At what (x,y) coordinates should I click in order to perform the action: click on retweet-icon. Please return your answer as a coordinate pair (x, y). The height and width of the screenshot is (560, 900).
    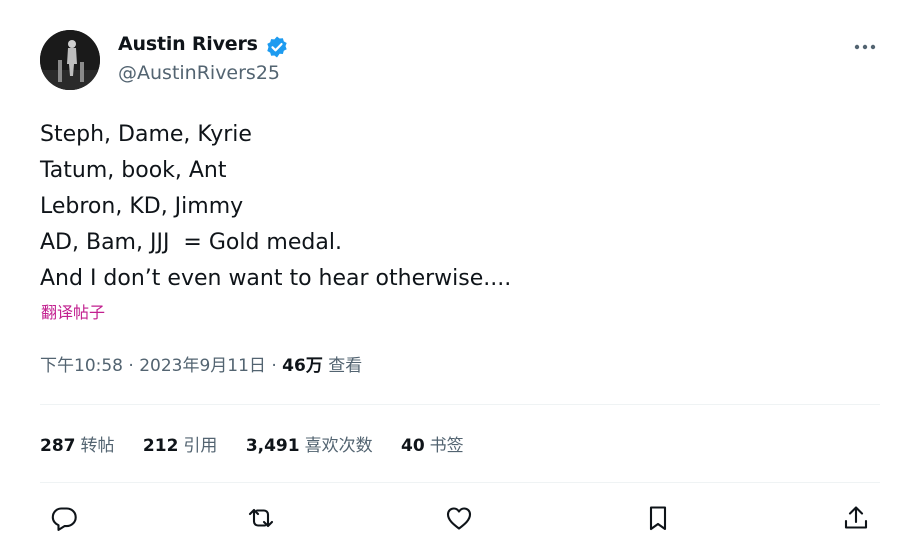
    Looking at the image, I should click on (261, 518).